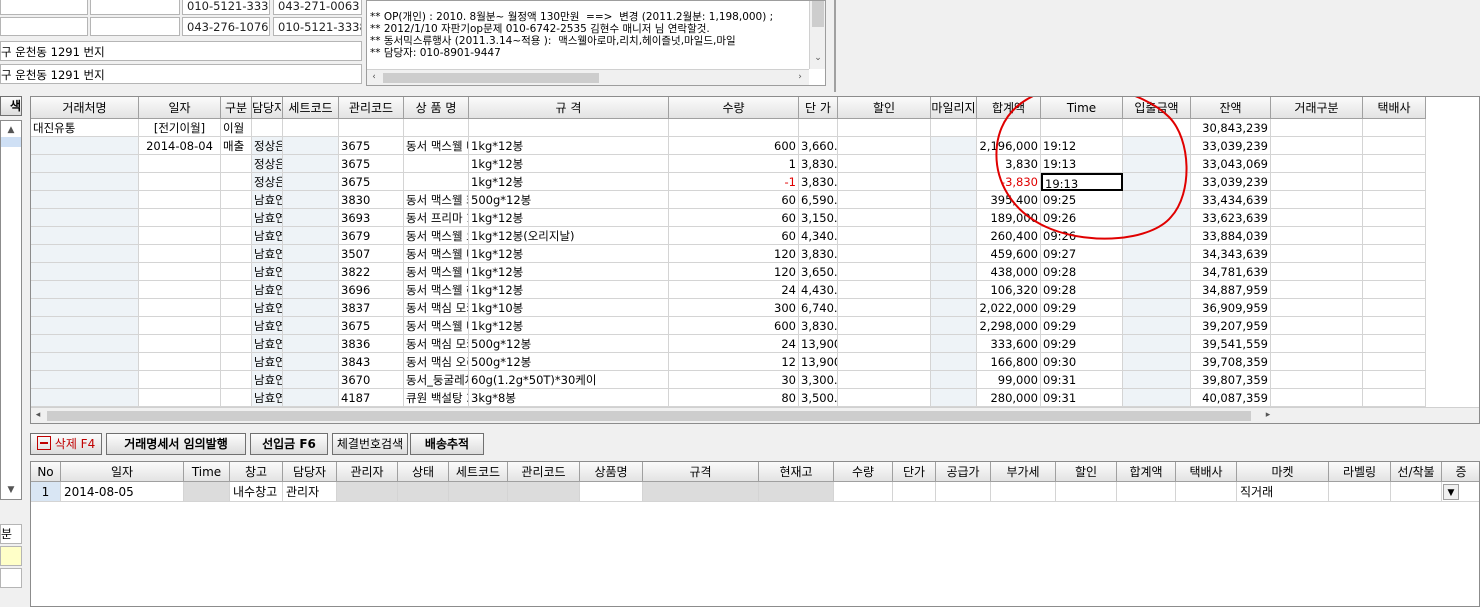 This screenshot has height=607, width=1480. I want to click on cell-product: 동서 맥심 모카골드 500g, so click(436, 344).